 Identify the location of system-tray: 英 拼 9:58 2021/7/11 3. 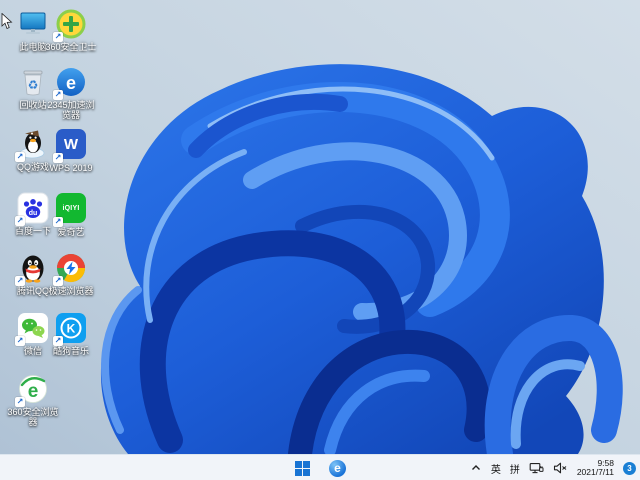
(555, 467).